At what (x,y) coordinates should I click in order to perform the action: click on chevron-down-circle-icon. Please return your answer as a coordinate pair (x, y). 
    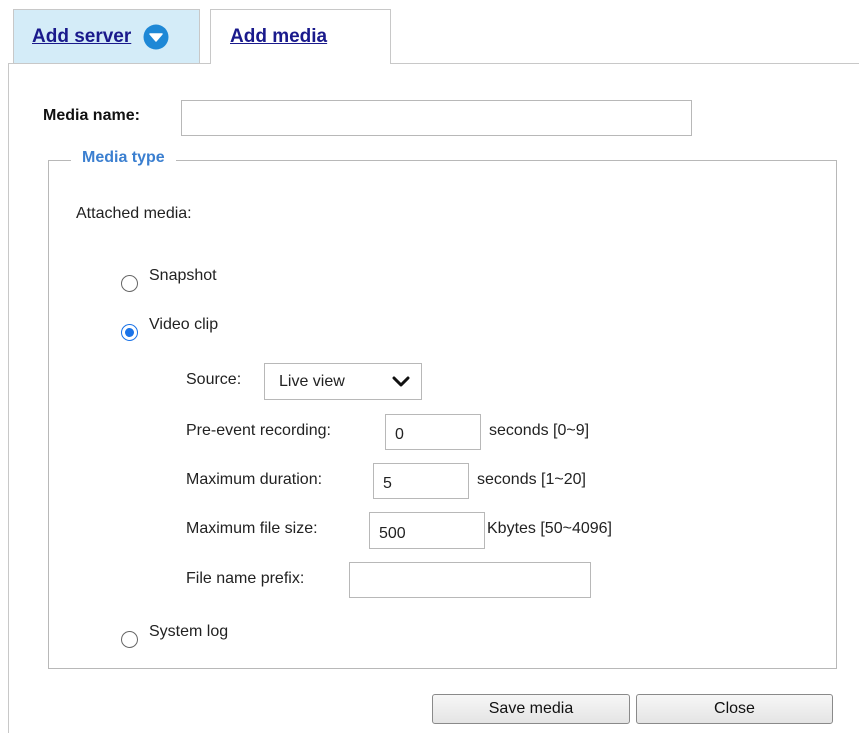
    Looking at the image, I should click on (156, 37).